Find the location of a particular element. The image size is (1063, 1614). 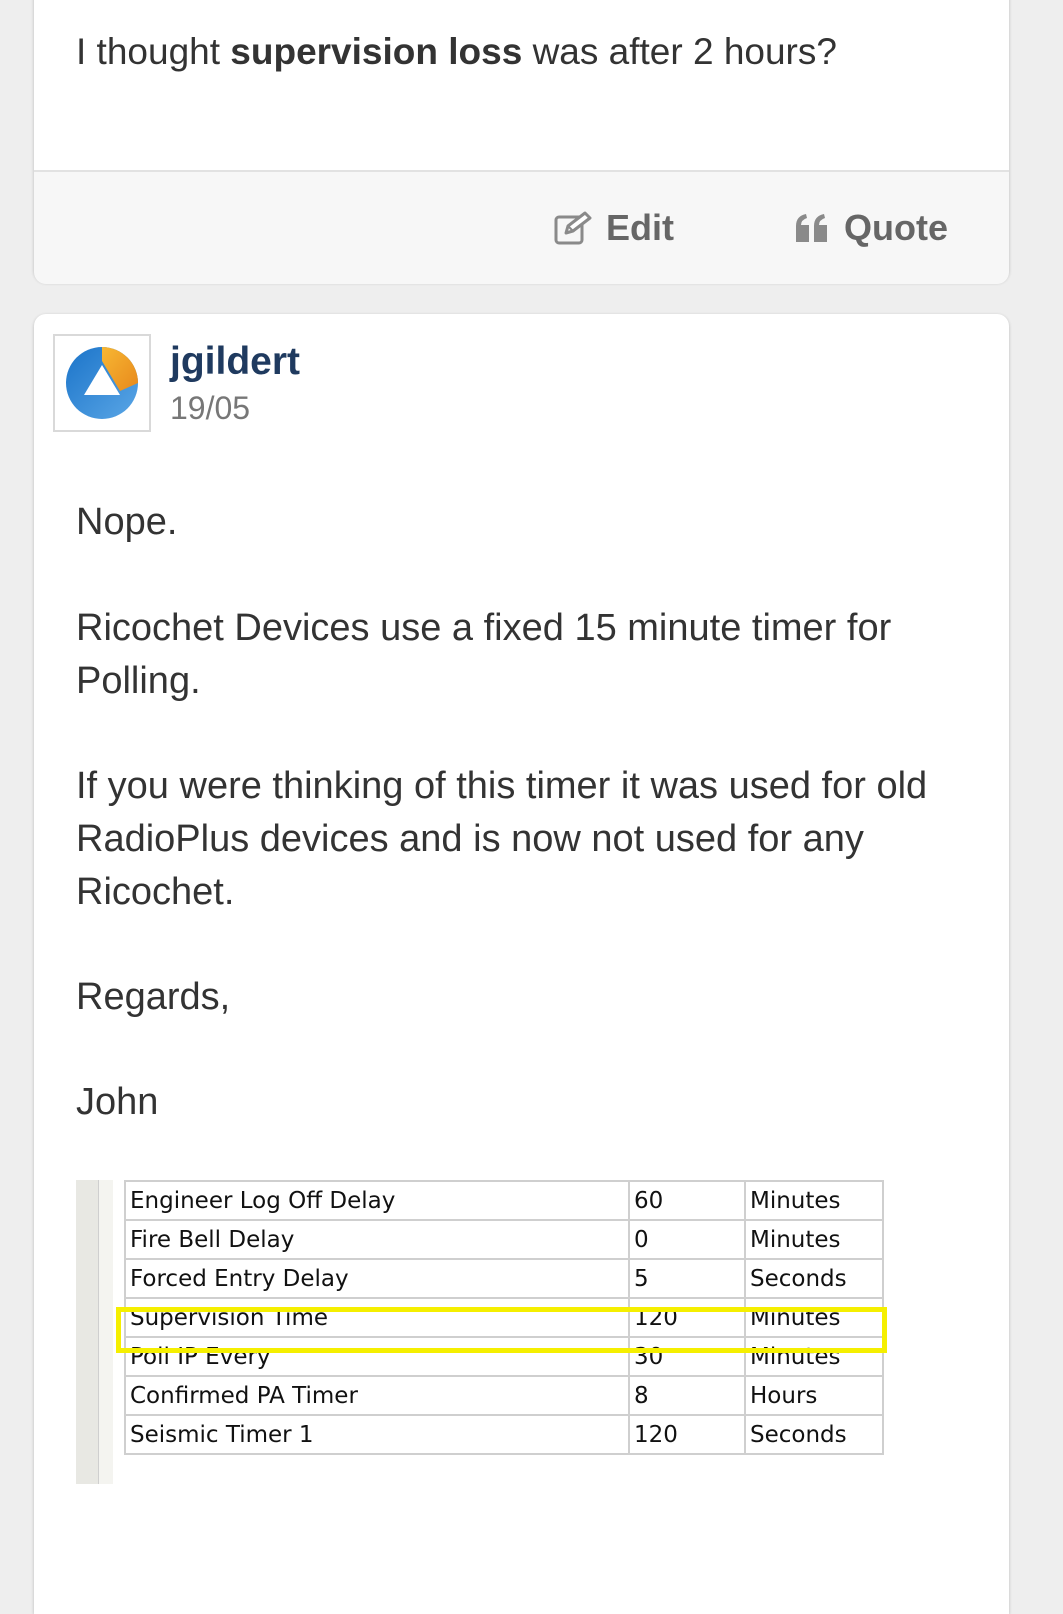

setting-name: Confirmed PA Timer is located at coordinates (377, 1395).